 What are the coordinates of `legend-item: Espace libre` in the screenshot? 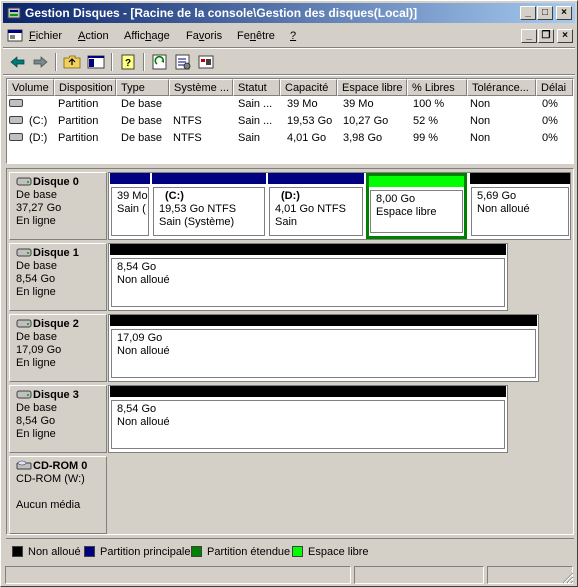 It's located at (330, 552).